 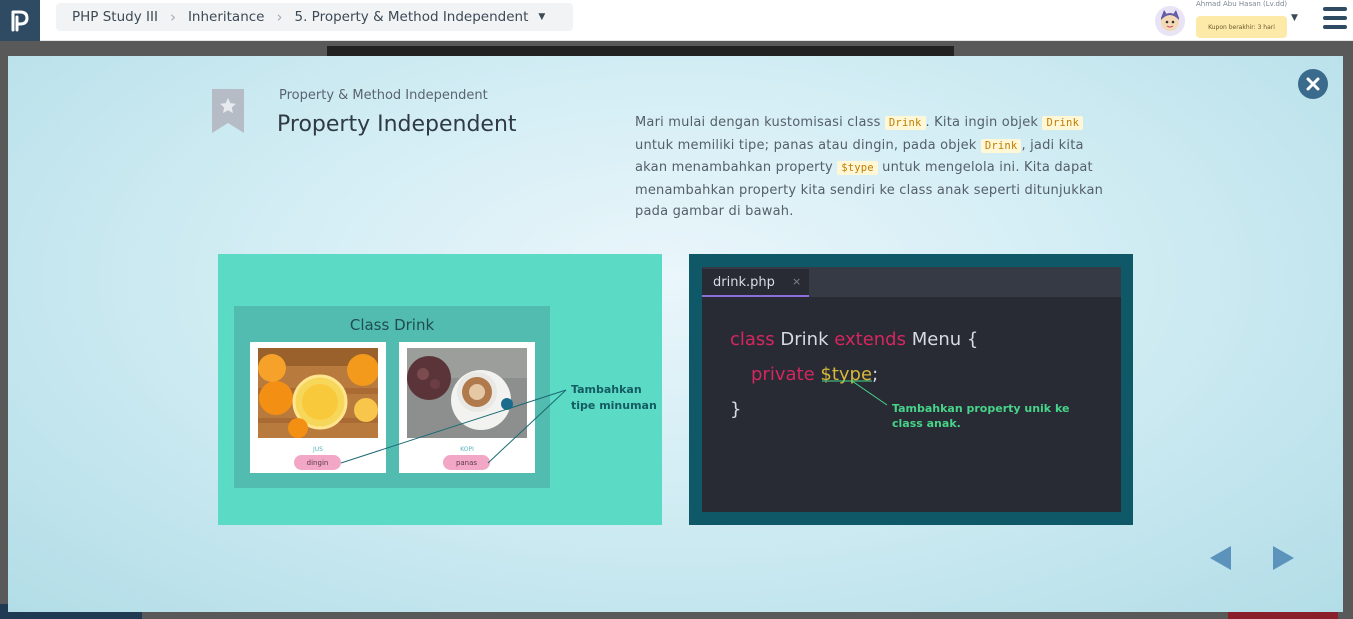 I want to click on lesson-subtitle: Property & Method Independent, so click(x=383, y=95).